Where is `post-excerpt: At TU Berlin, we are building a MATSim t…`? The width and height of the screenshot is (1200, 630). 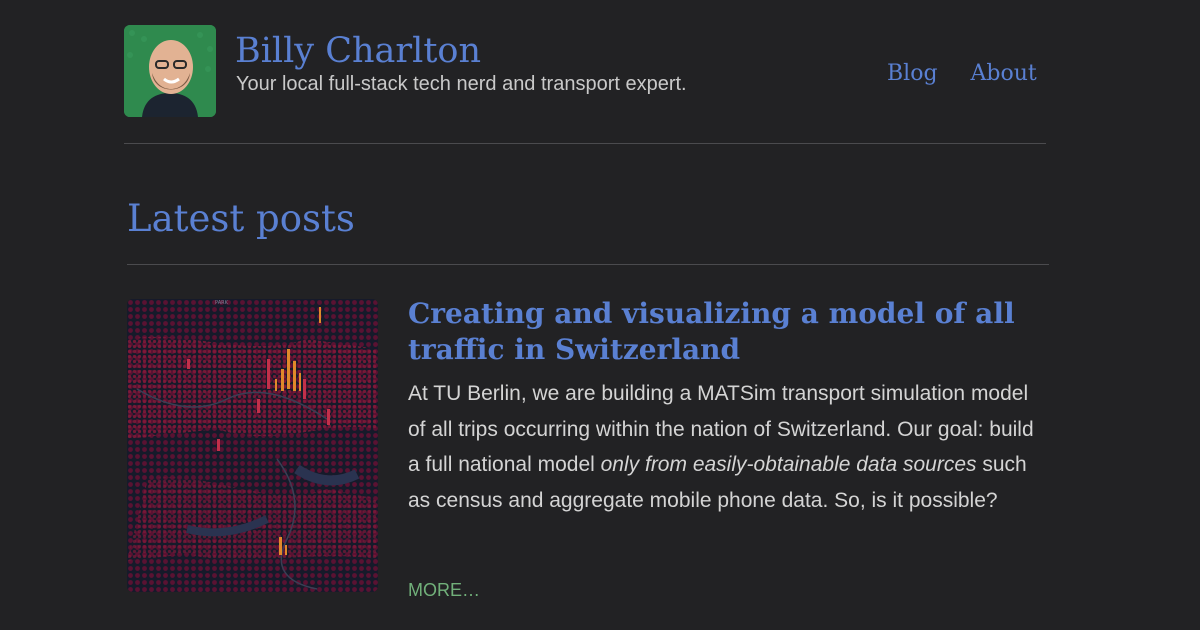 post-excerpt: At TU Berlin, we are building a MATSim t… is located at coordinates (728, 447).